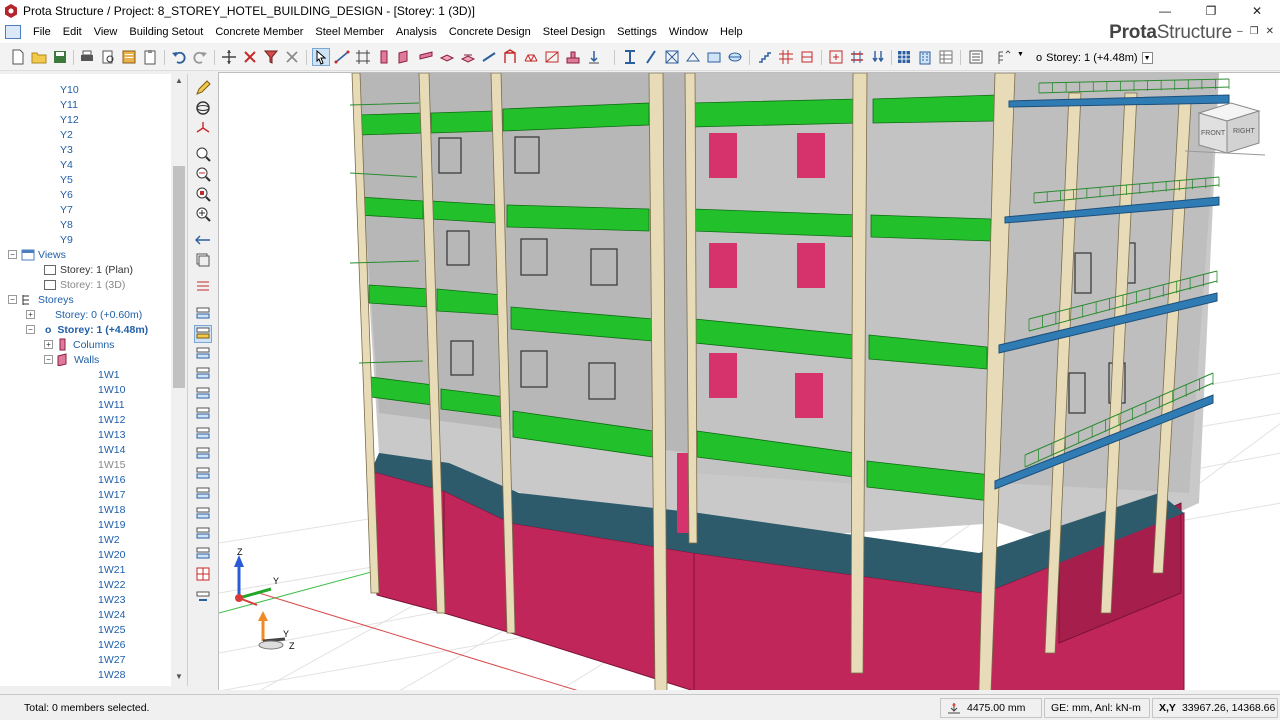  Describe the element at coordinates (878, 57) in the screenshot. I see `load-arrow-icon` at that location.